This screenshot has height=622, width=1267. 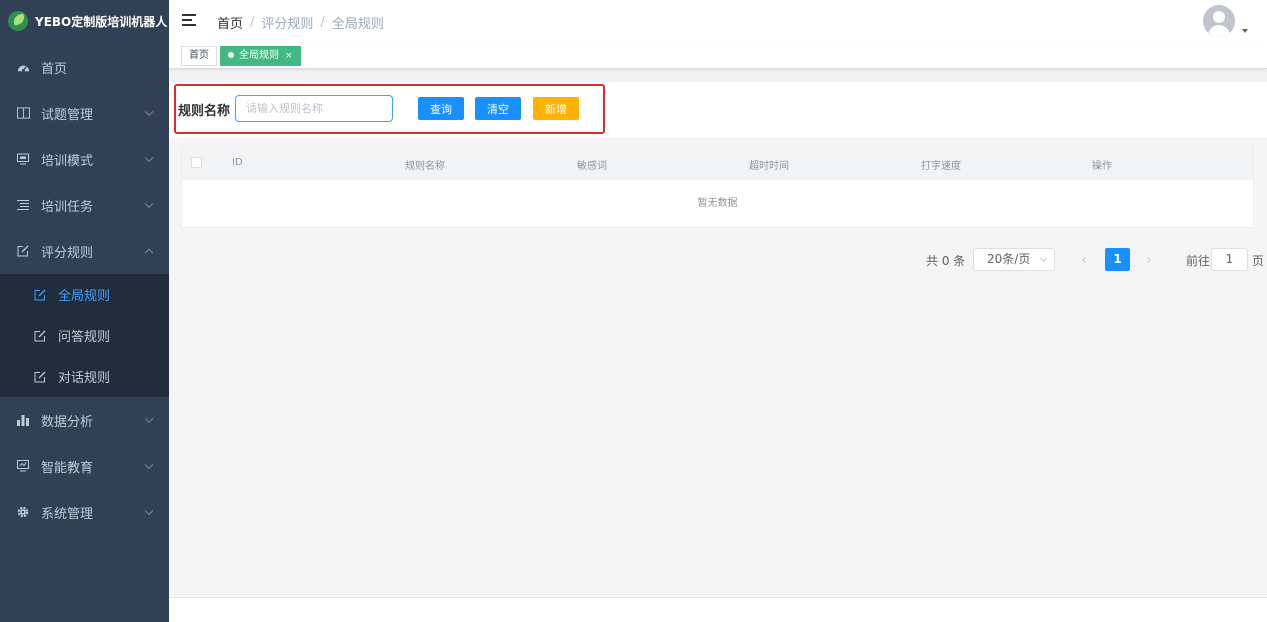 I want to click on breadcrumb-global-rules: 全局规则, so click(x=357, y=24).